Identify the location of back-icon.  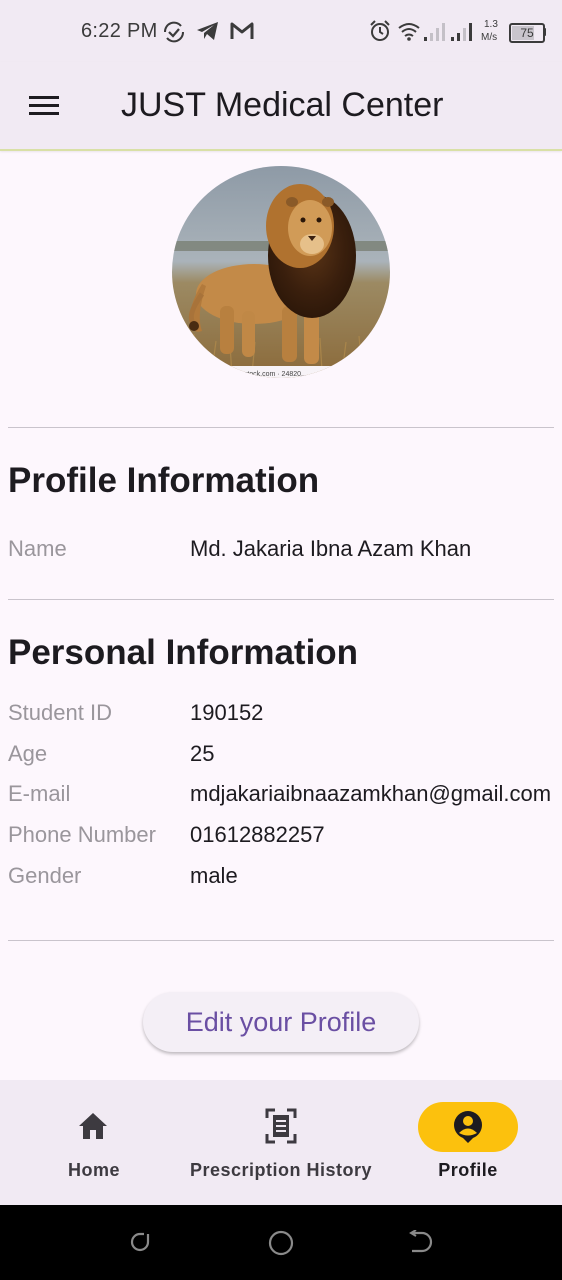
(421, 1242).